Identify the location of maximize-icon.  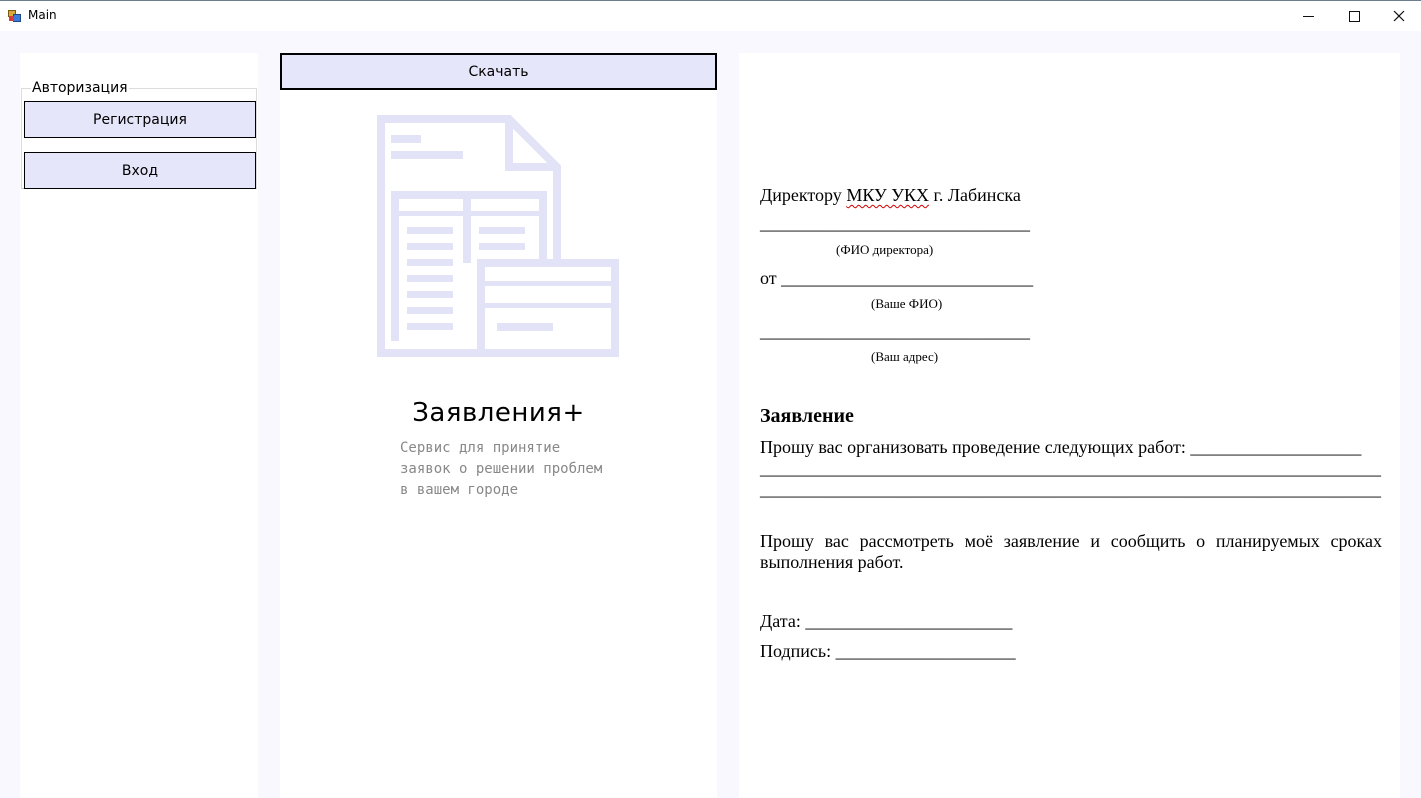
(1354, 16).